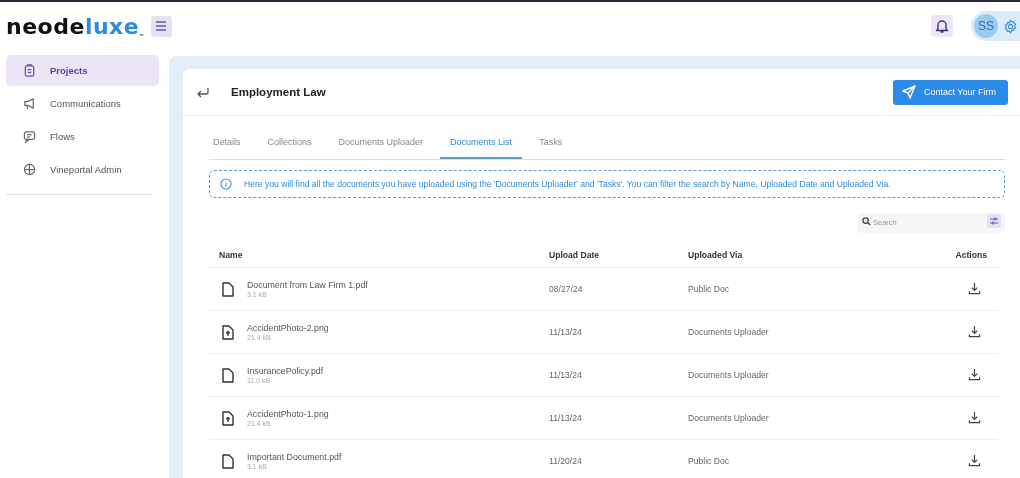  Describe the element at coordinates (29, 70) in the screenshot. I see `clipboard-icon` at that location.